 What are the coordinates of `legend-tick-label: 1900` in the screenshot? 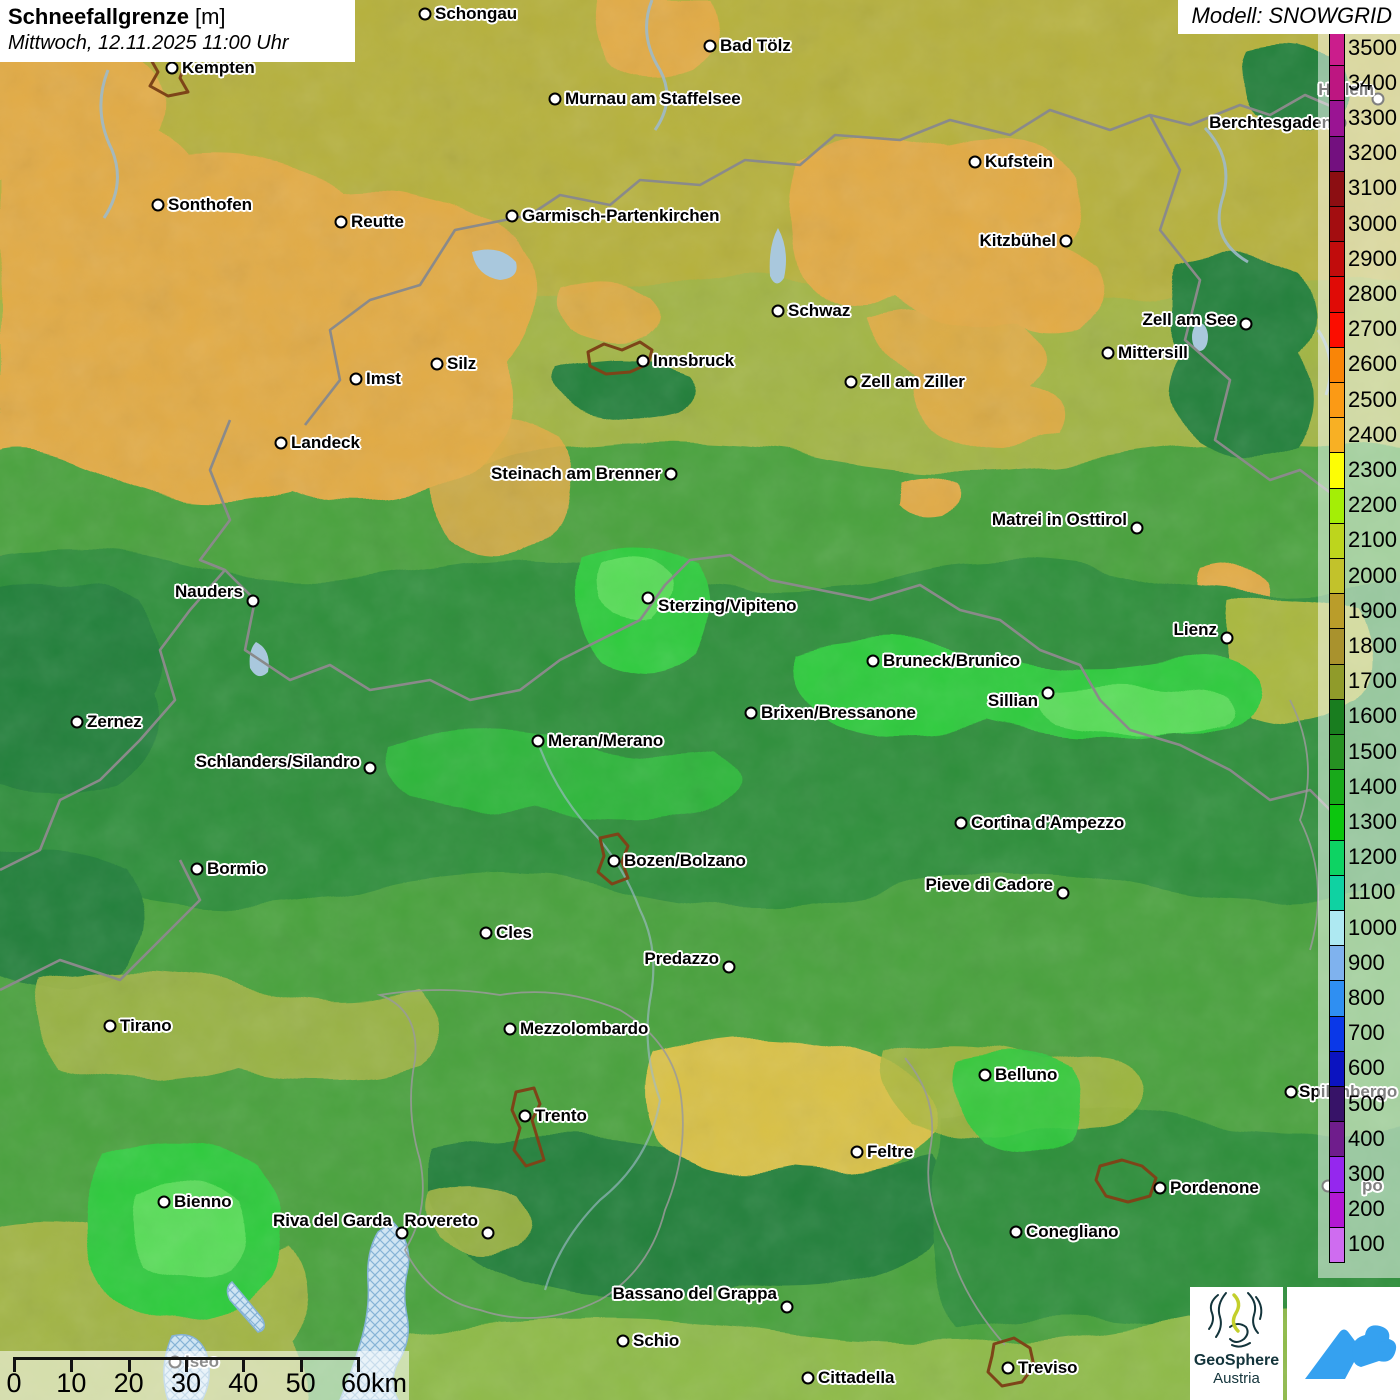 It's located at (1372, 610).